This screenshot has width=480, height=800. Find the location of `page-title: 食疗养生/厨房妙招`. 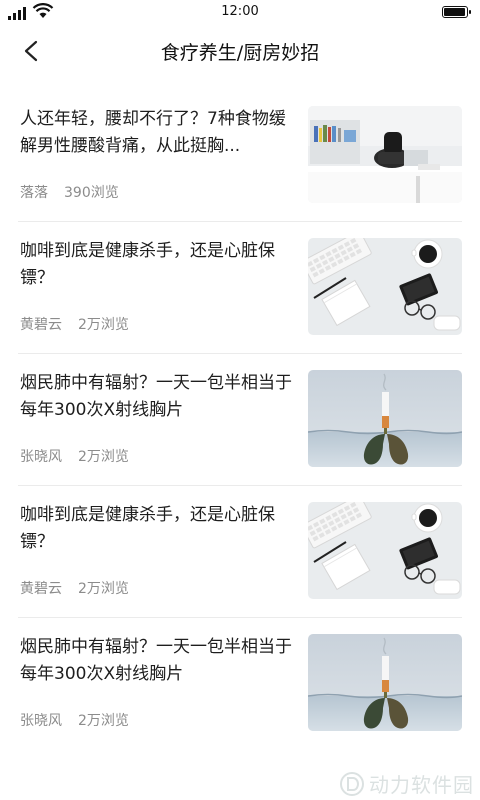

page-title: 食疗养生/厨房妙招 is located at coordinates (240, 53).